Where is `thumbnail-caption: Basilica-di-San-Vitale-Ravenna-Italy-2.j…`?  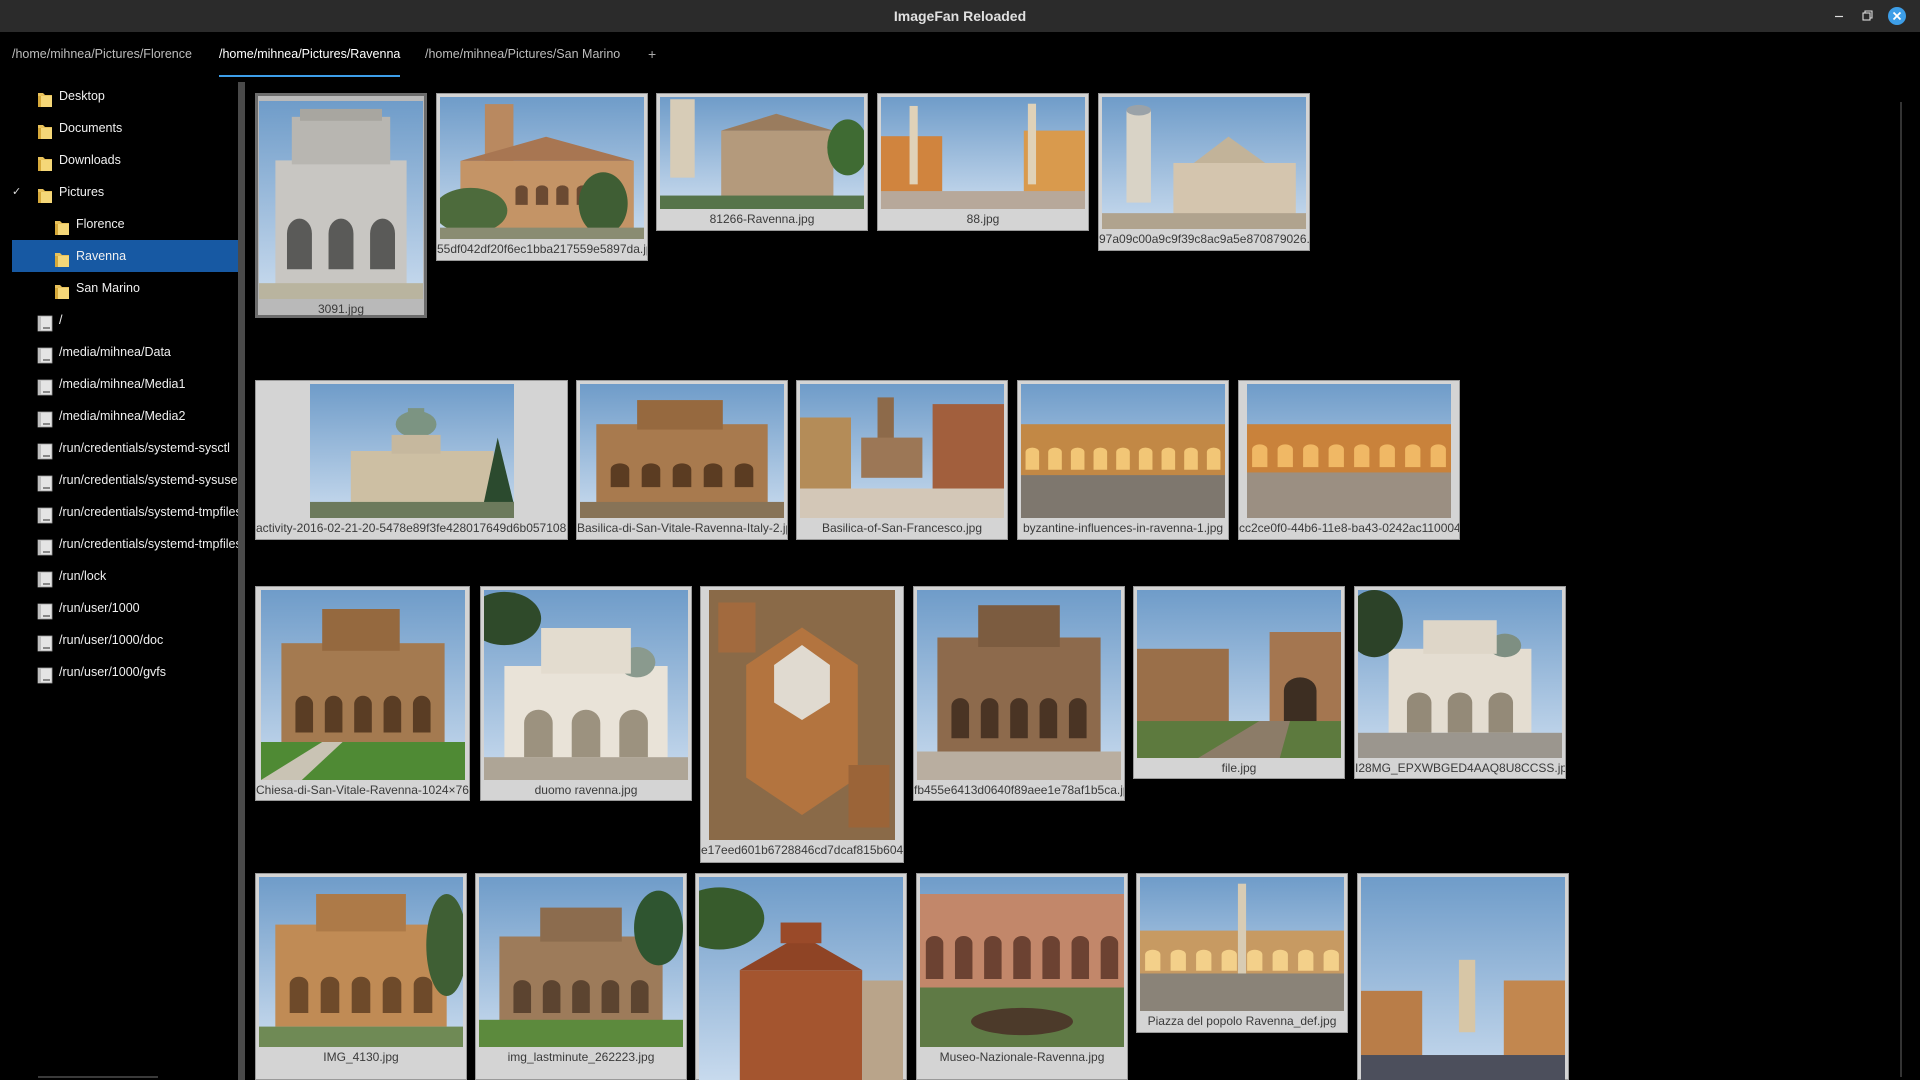
thumbnail-caption: Basilica-di-San-Vitale-Ravenna-Italy-2.j… is located at coordinates (682, 528).